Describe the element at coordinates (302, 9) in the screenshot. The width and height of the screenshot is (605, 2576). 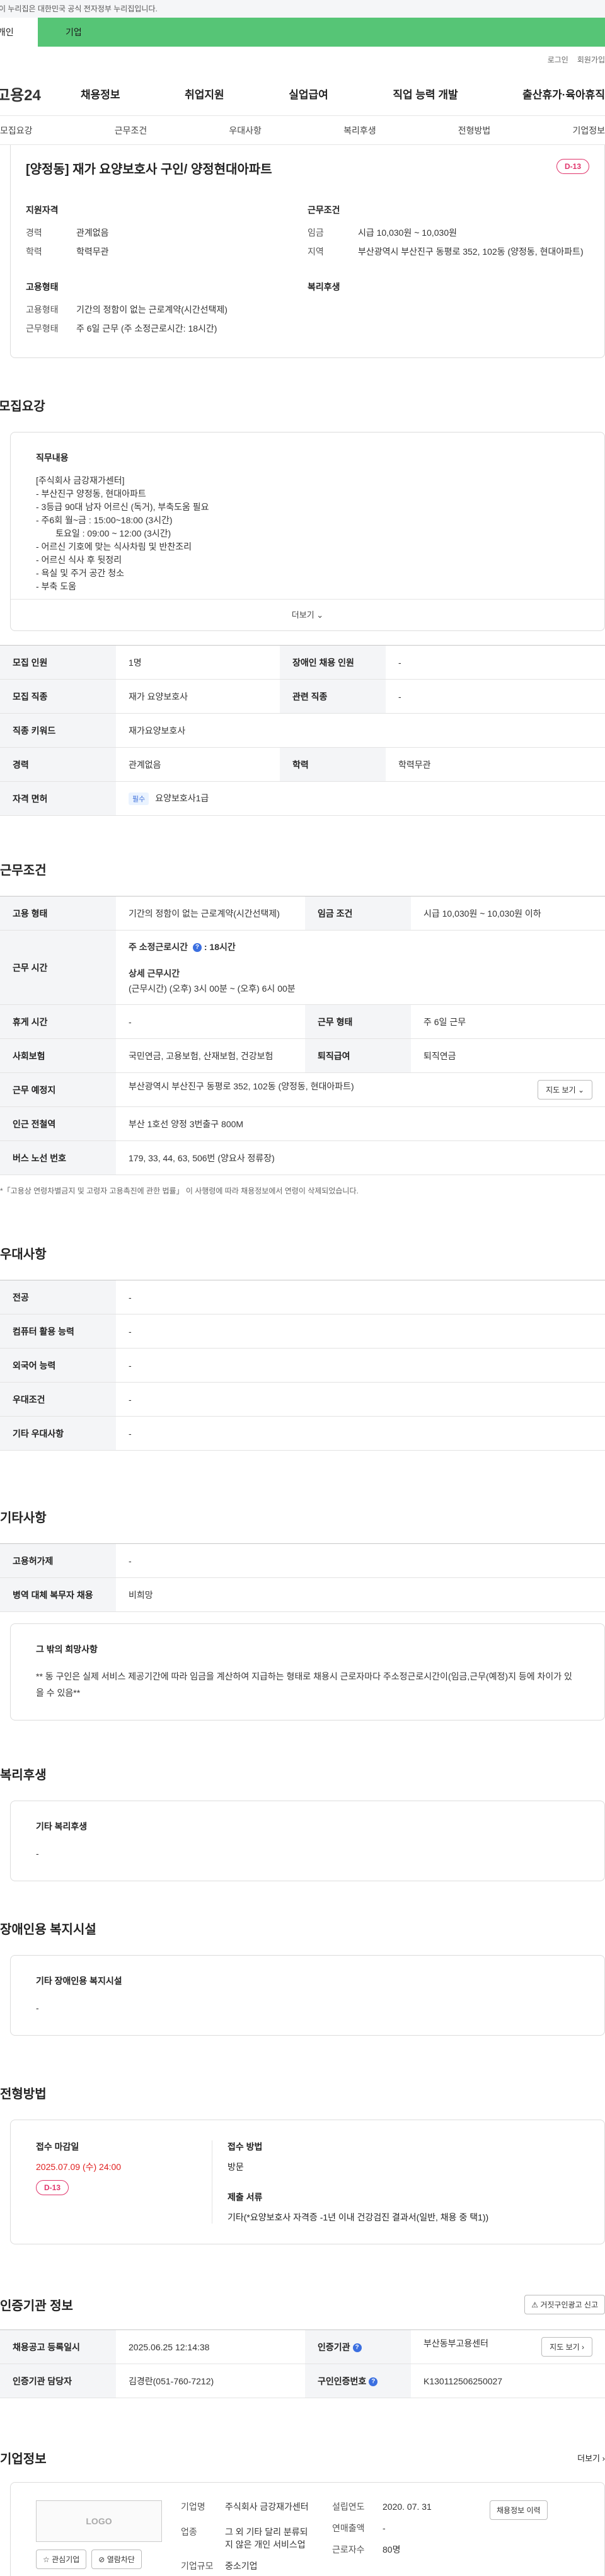
I see `gov-banner: 이 누리집은 대한민국 공식 전자정부 누리집입니다.` at that location.